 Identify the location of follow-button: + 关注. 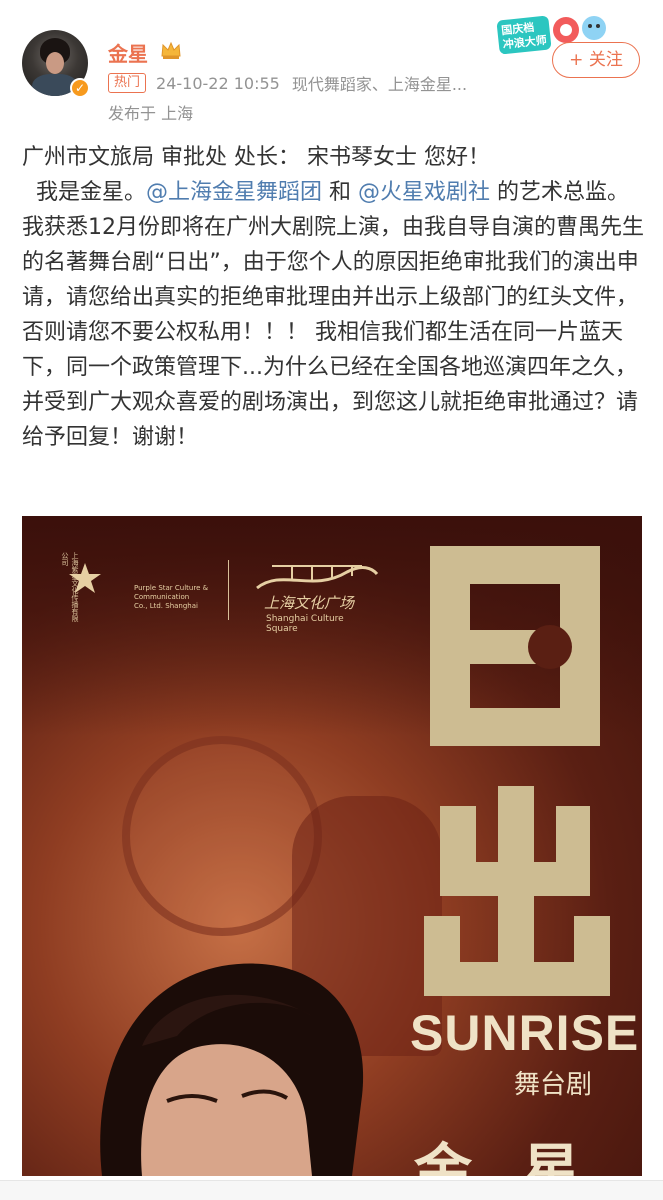
(596, 60).